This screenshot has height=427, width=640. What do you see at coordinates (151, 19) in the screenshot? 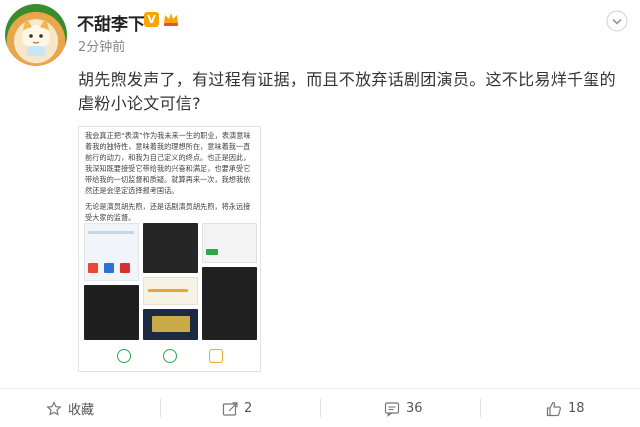
I see `verified-badge-icon: V` at bounding box center [151, 19].